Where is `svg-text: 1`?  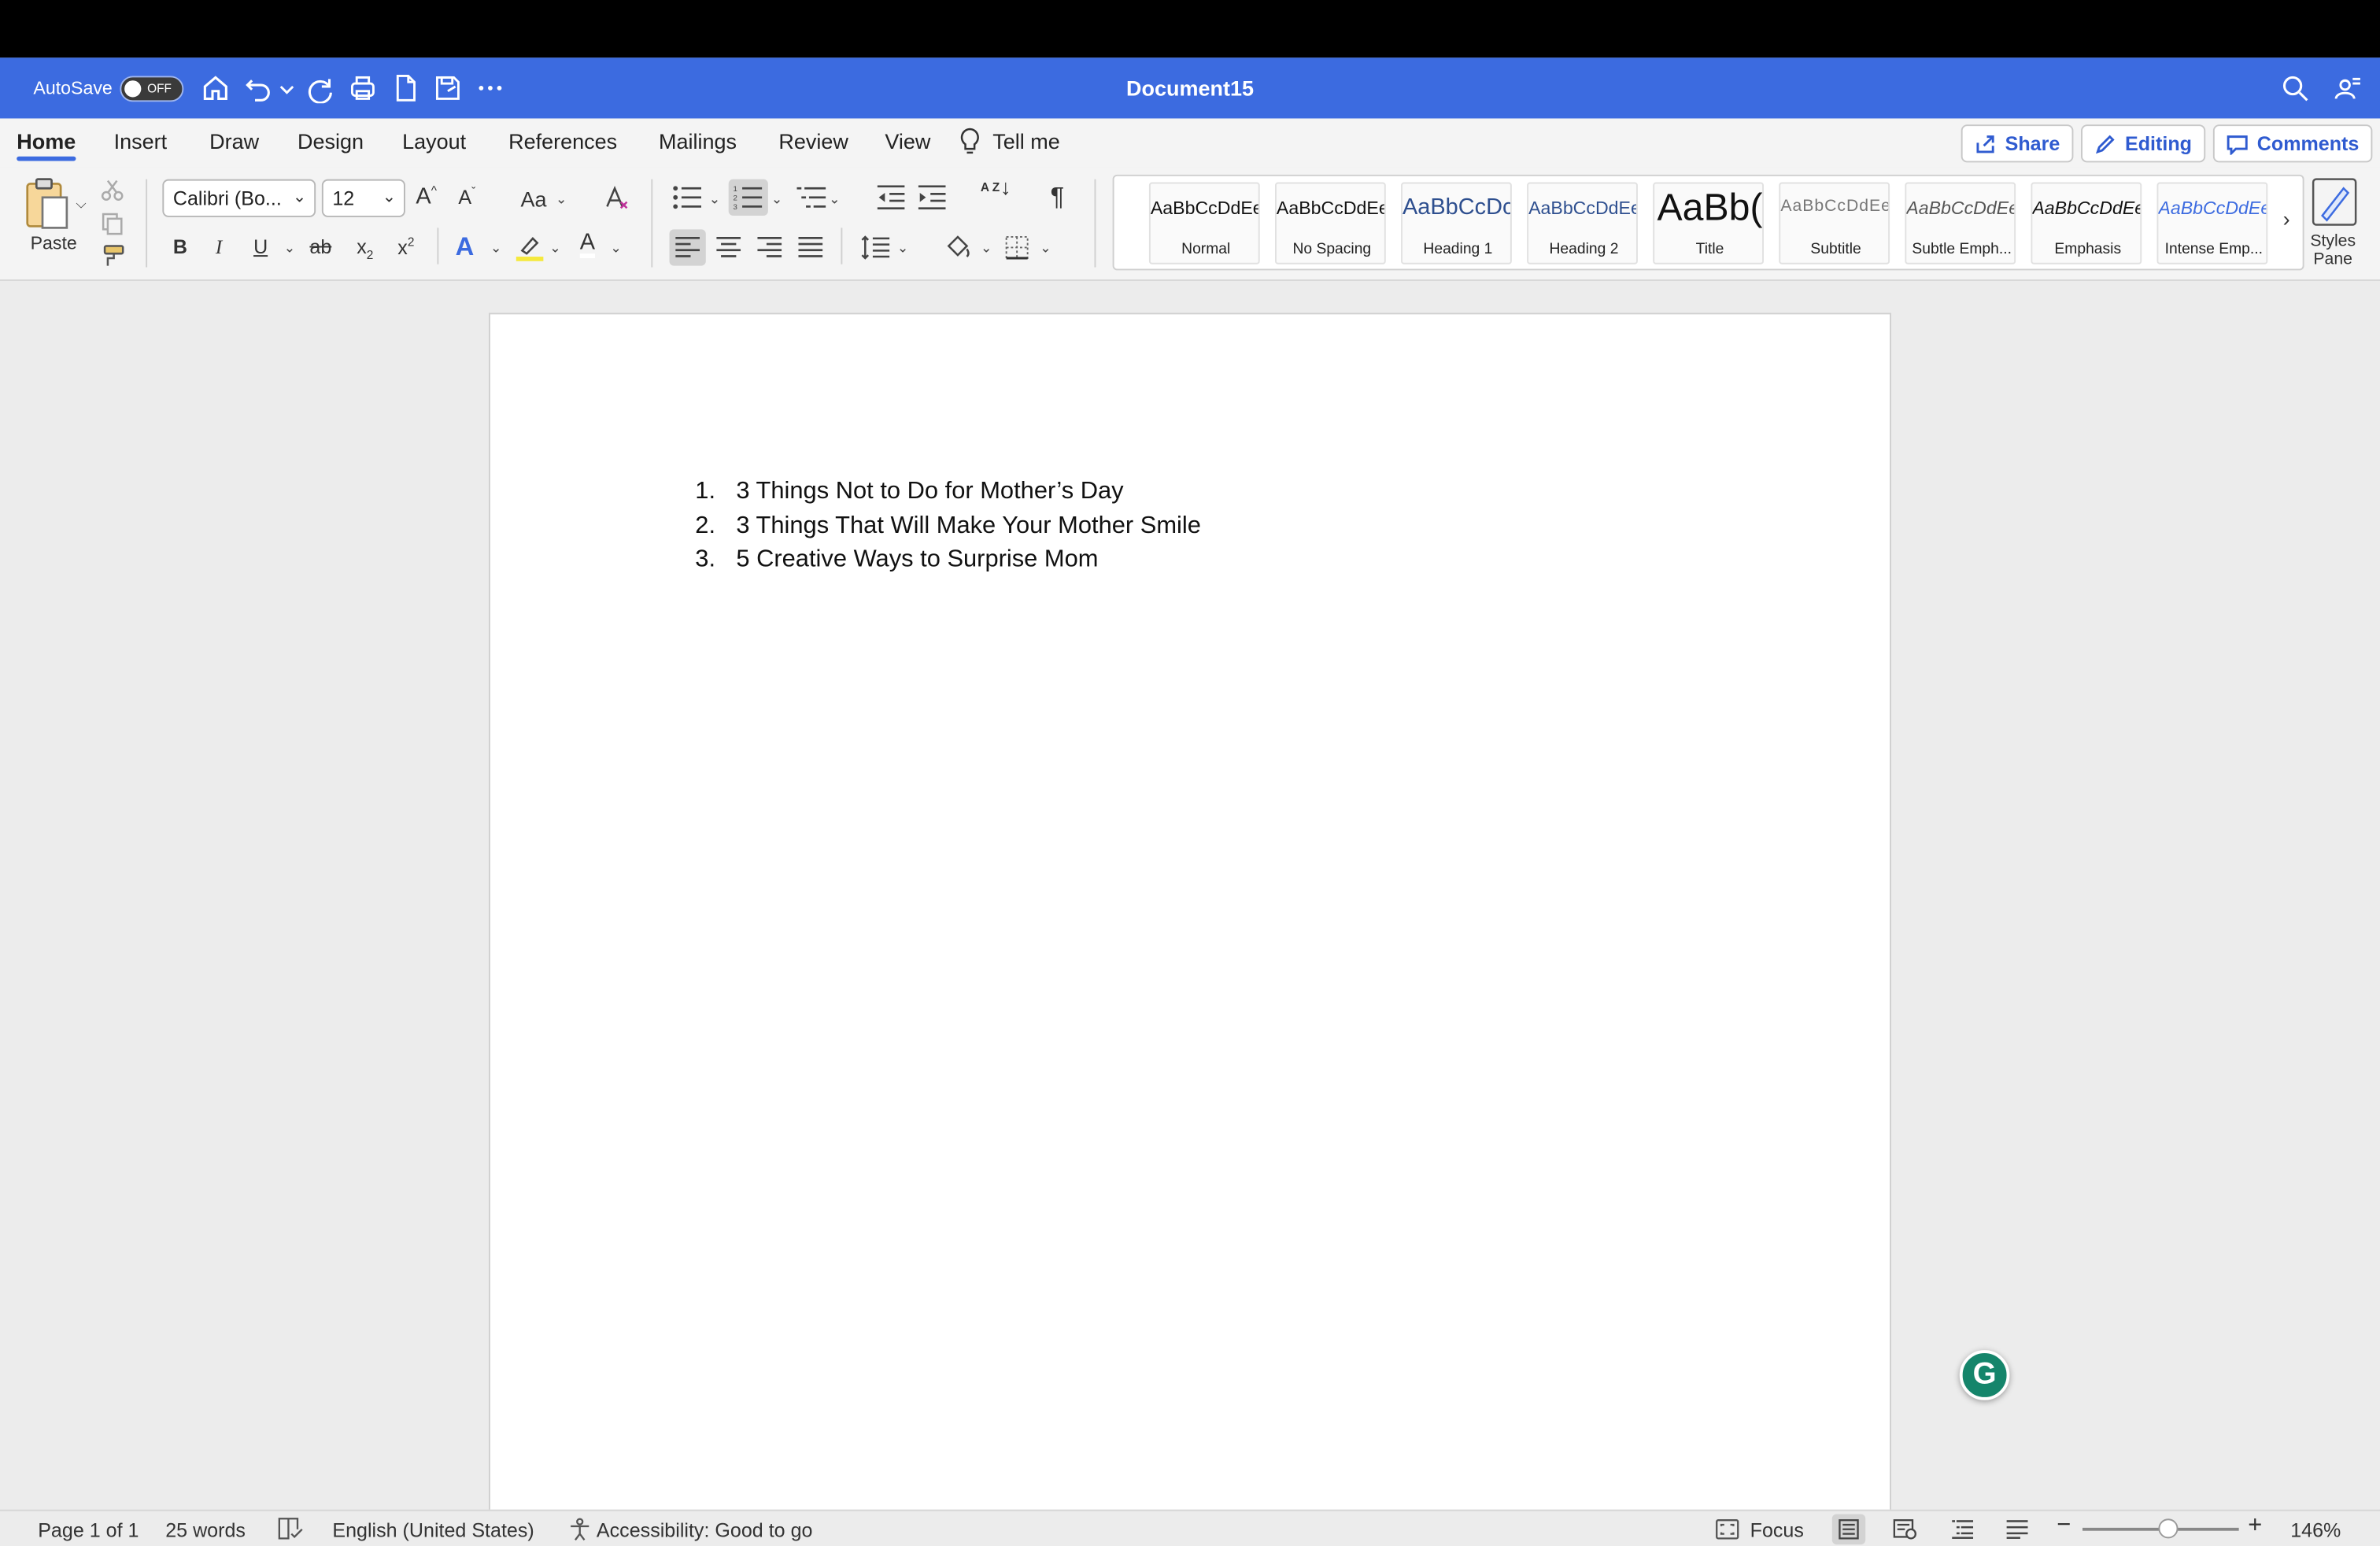 svg-text: 1 is located at coordinates (735, 189).